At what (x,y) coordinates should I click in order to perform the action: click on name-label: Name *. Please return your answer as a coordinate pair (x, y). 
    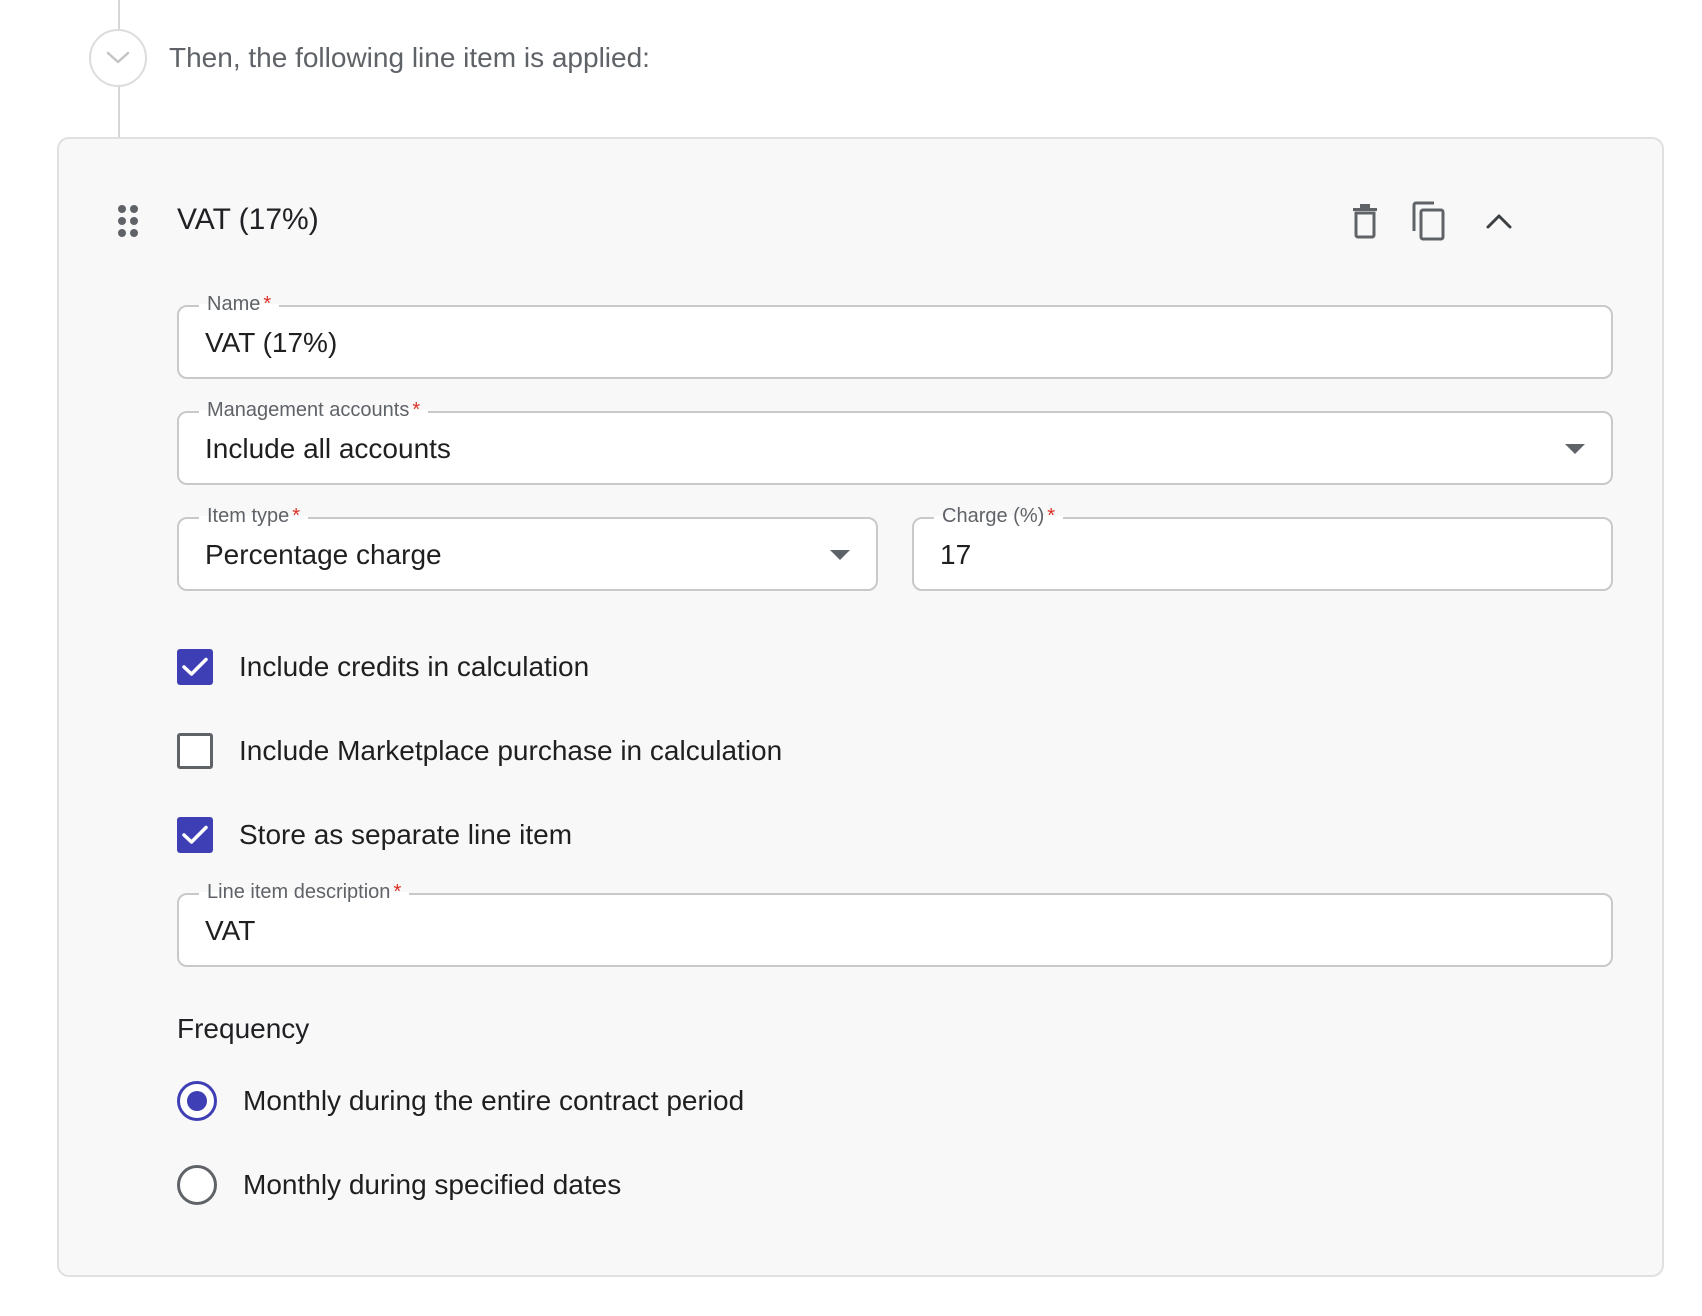
    Looking at the image, I should click on (239, 304).